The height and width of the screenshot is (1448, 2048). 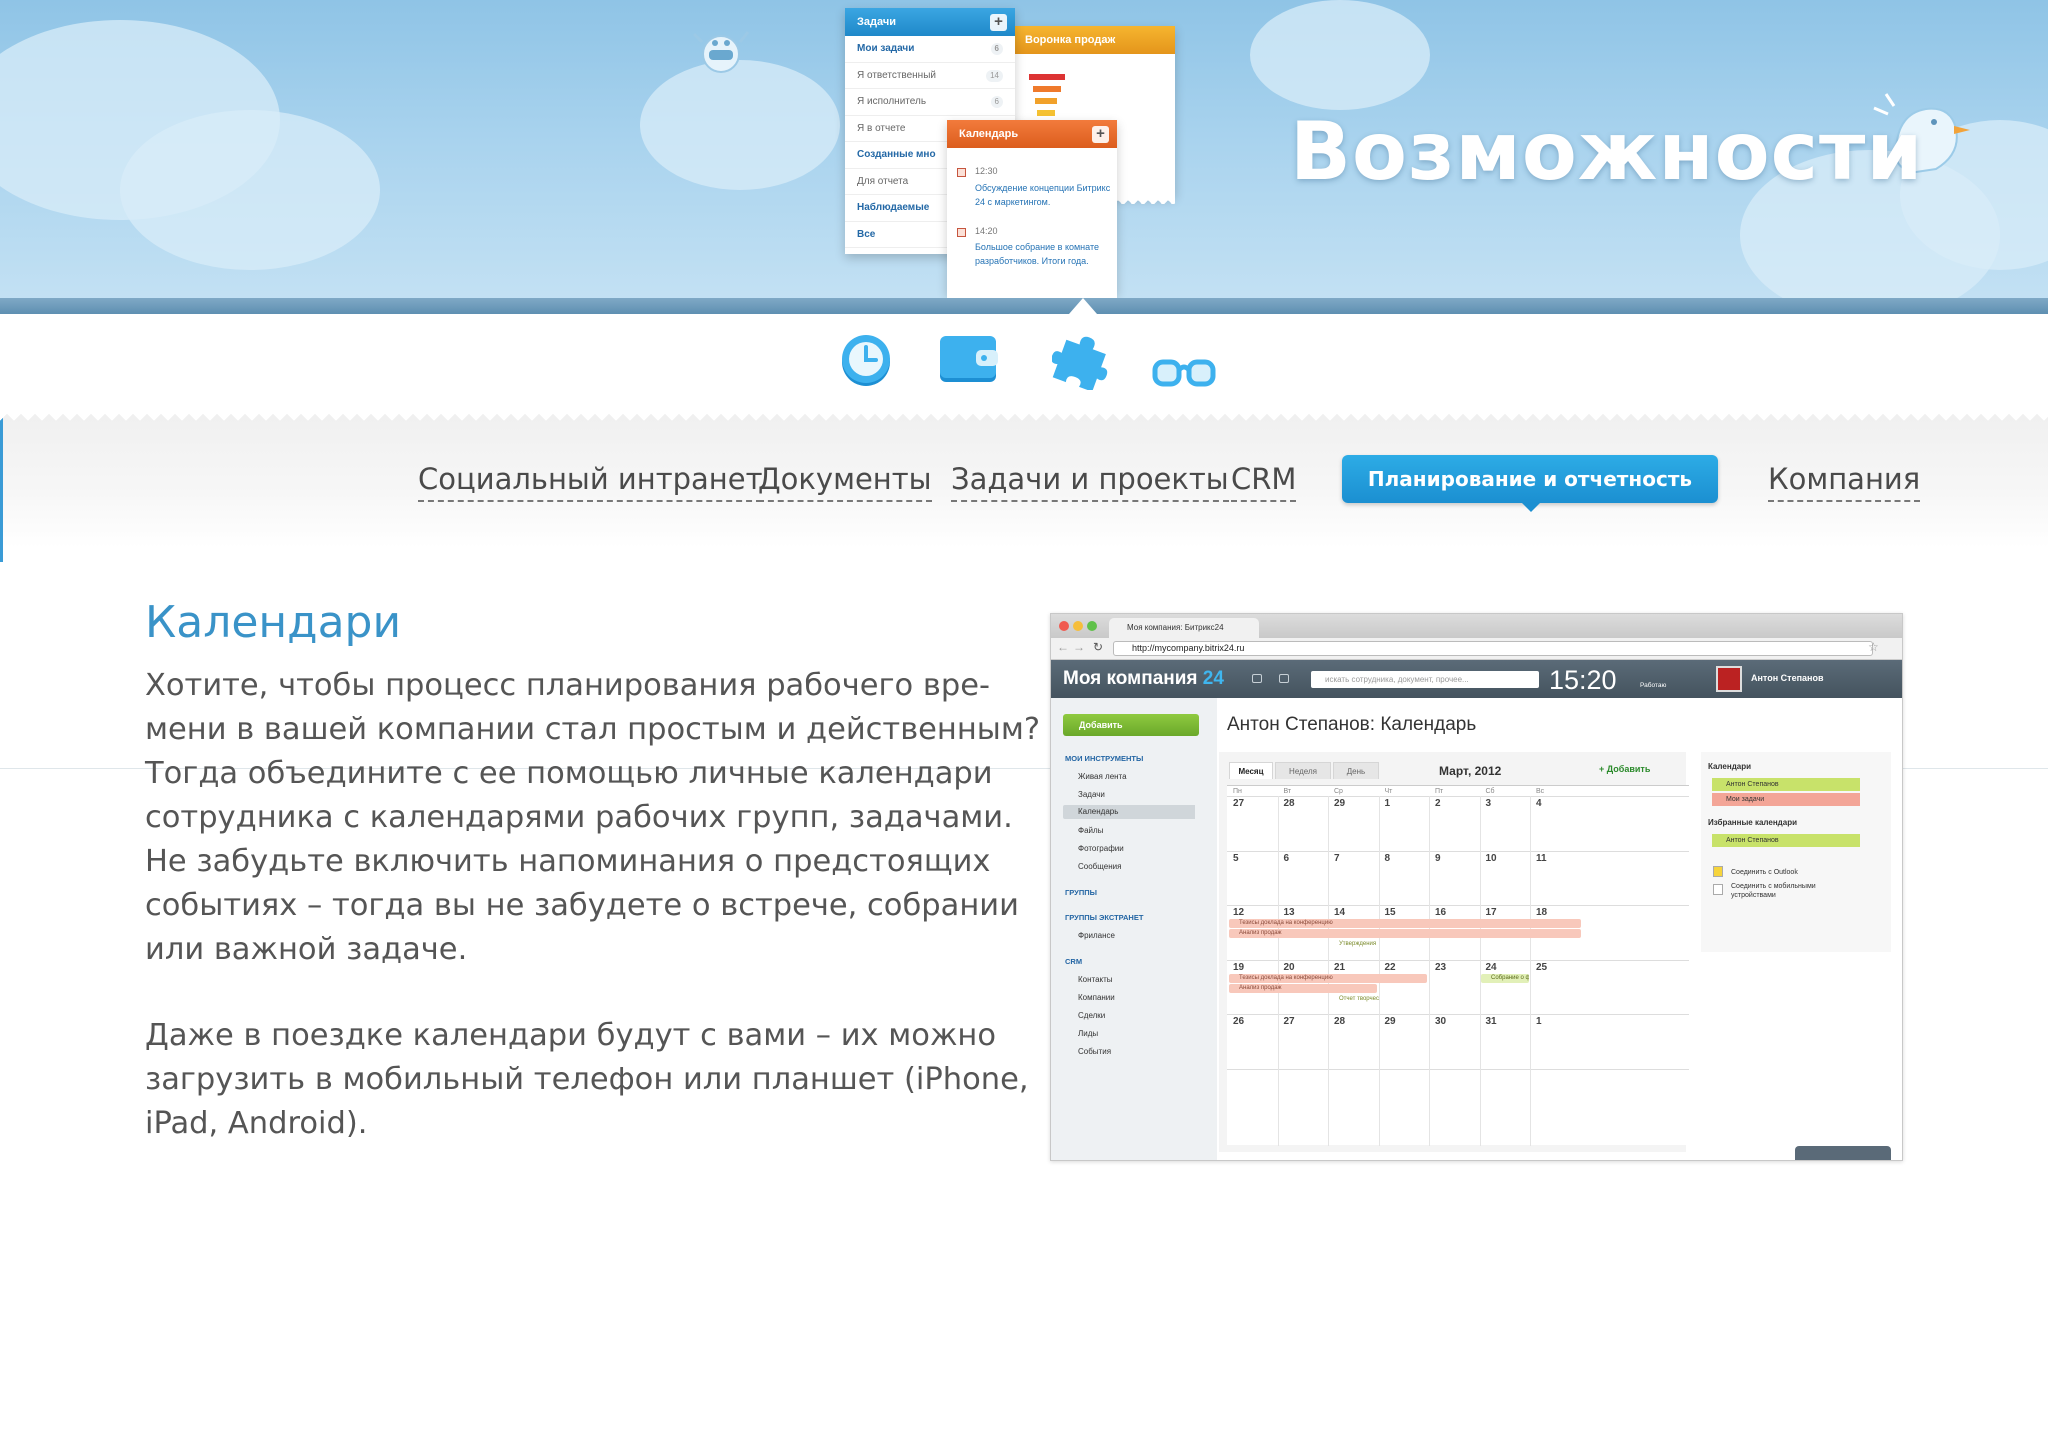 I want to click on avatar, so click(x=1729, y=679).